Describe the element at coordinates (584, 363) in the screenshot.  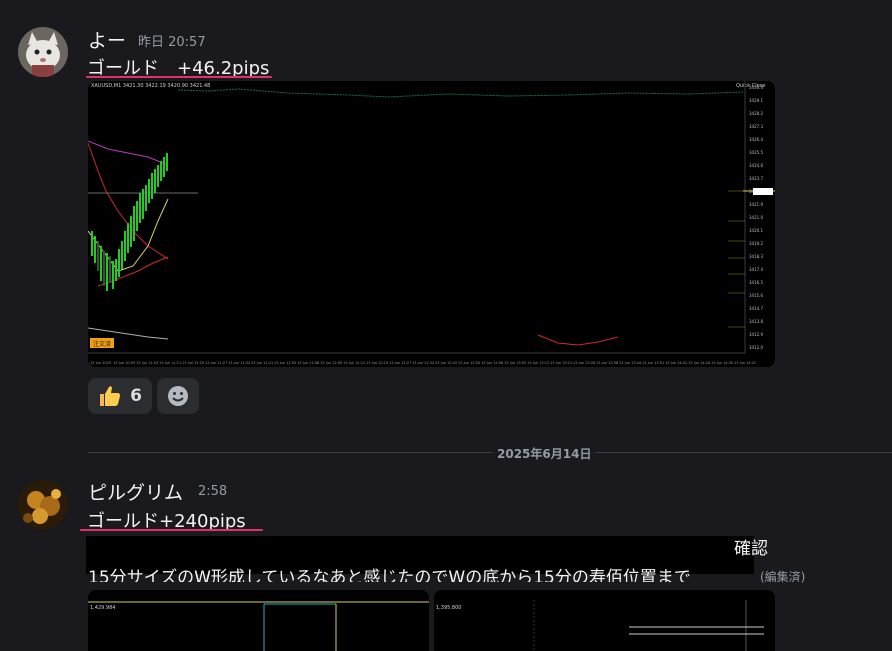
I see `time-tick-label: 13 Jun 13:28` at that location.